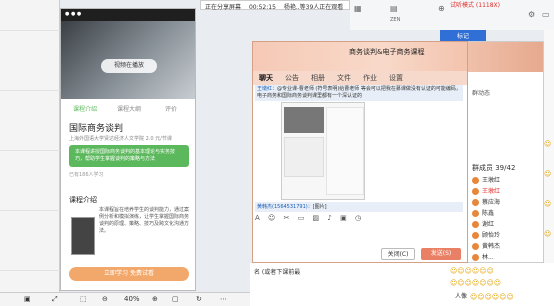 The width and height of the screenshot is (554, 306). What do you see at coordinates (441, 254) in the screenshot?
I see `send-button: 发送(S)` at bounding box center [441, 254].